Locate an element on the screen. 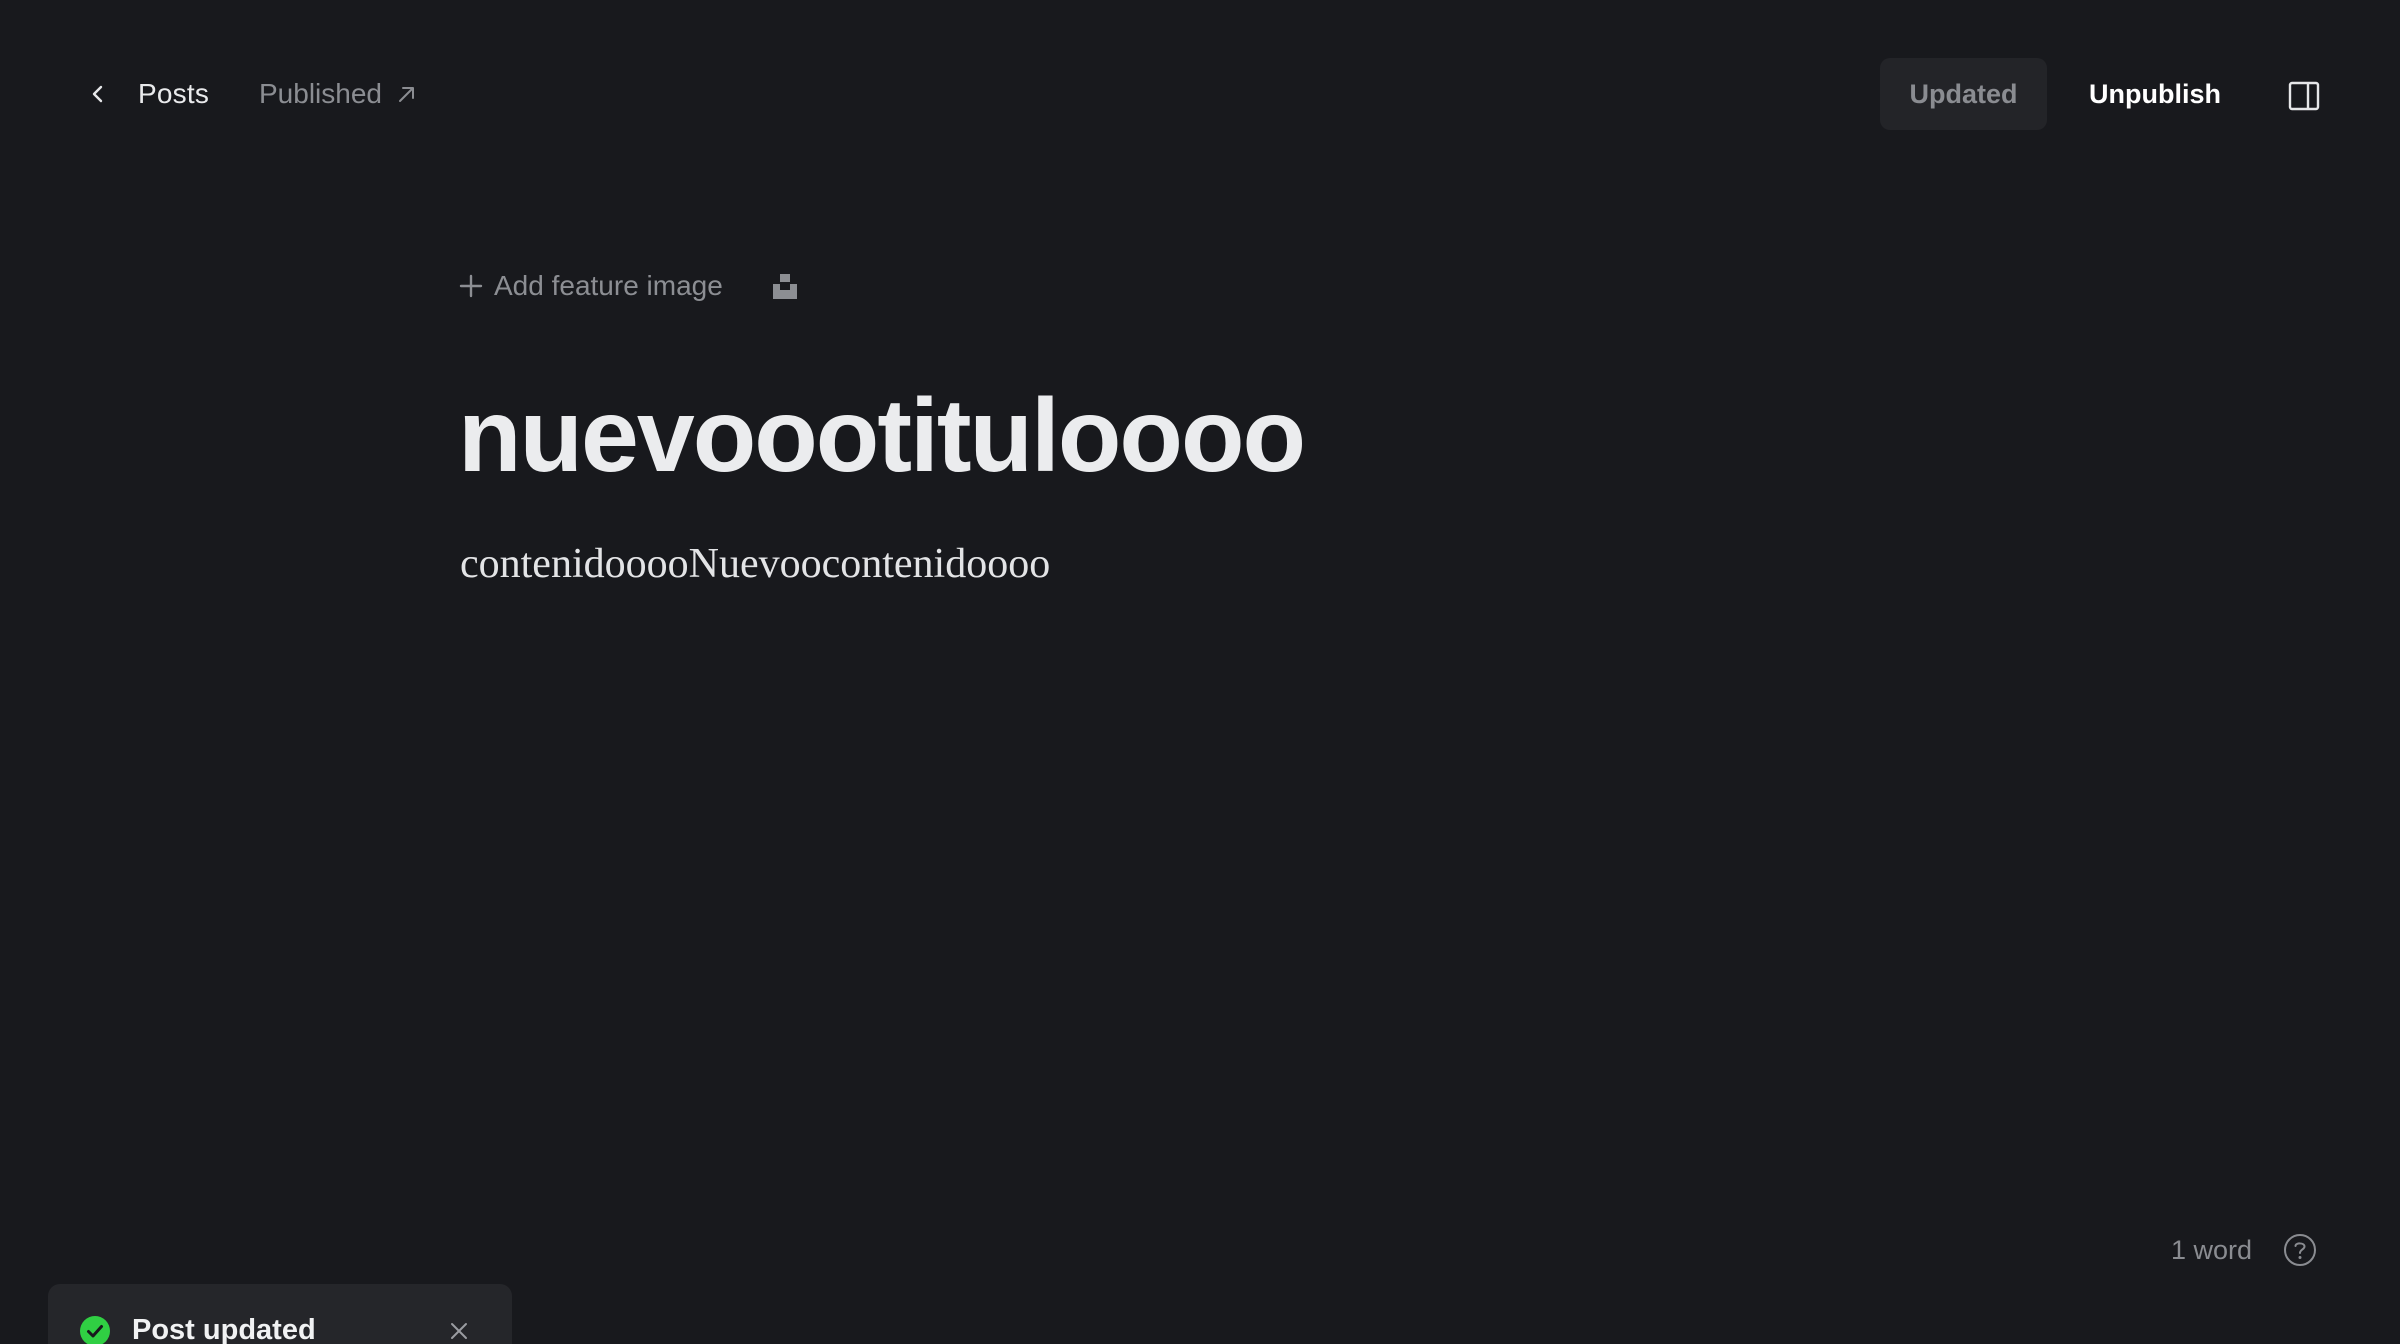  sidebar-panel-icon is located at coordinates (2304, 96).